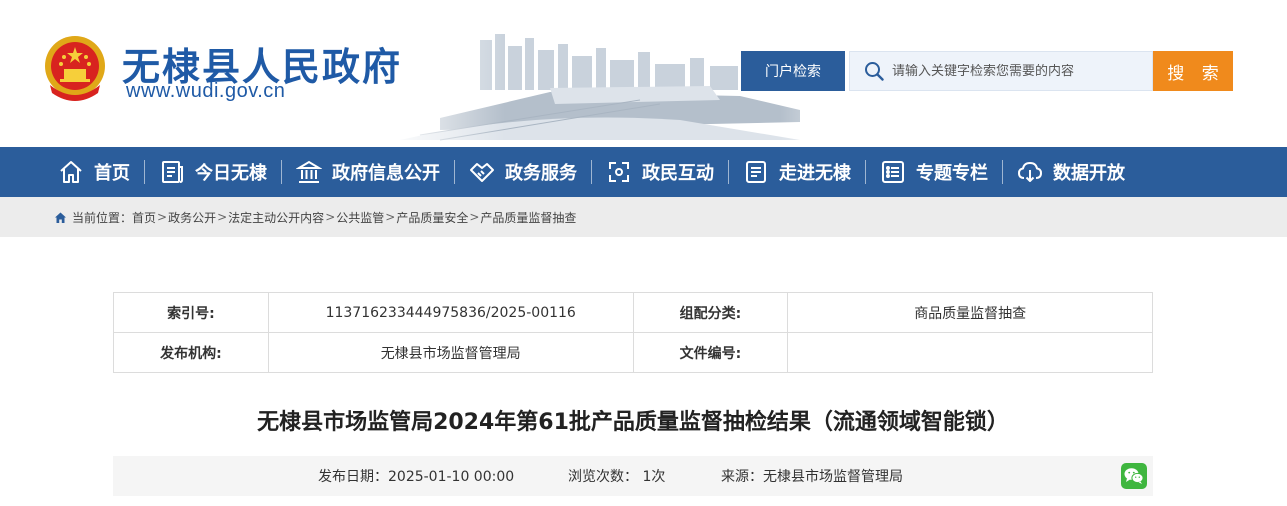 The image size is (1287, 506). Describe the element at coordinates (450, 352) in the screenshot. I see `publisher-value: 无棣县市场监督管理局` at that location.